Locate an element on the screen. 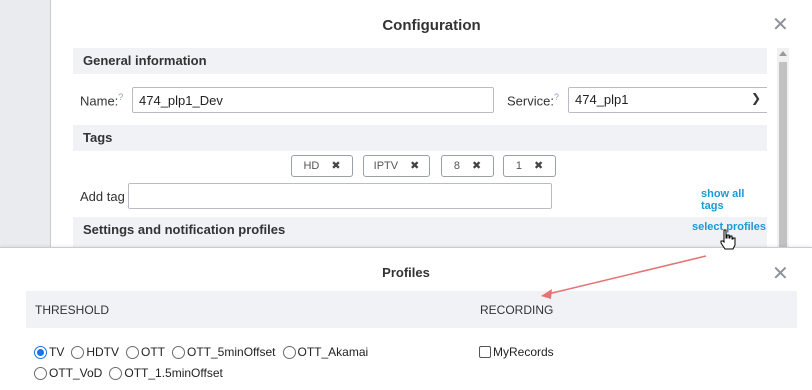  section-general-information: General information is located at coordinates (420, 61).